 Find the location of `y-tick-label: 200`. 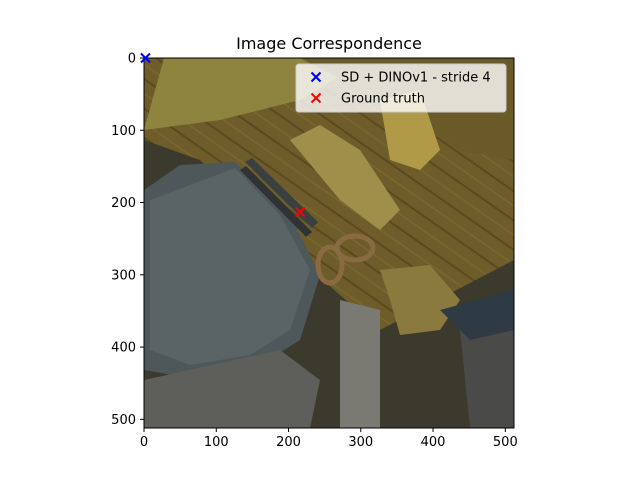

y-tick-label: 200 is located at coordinates (123, 203).